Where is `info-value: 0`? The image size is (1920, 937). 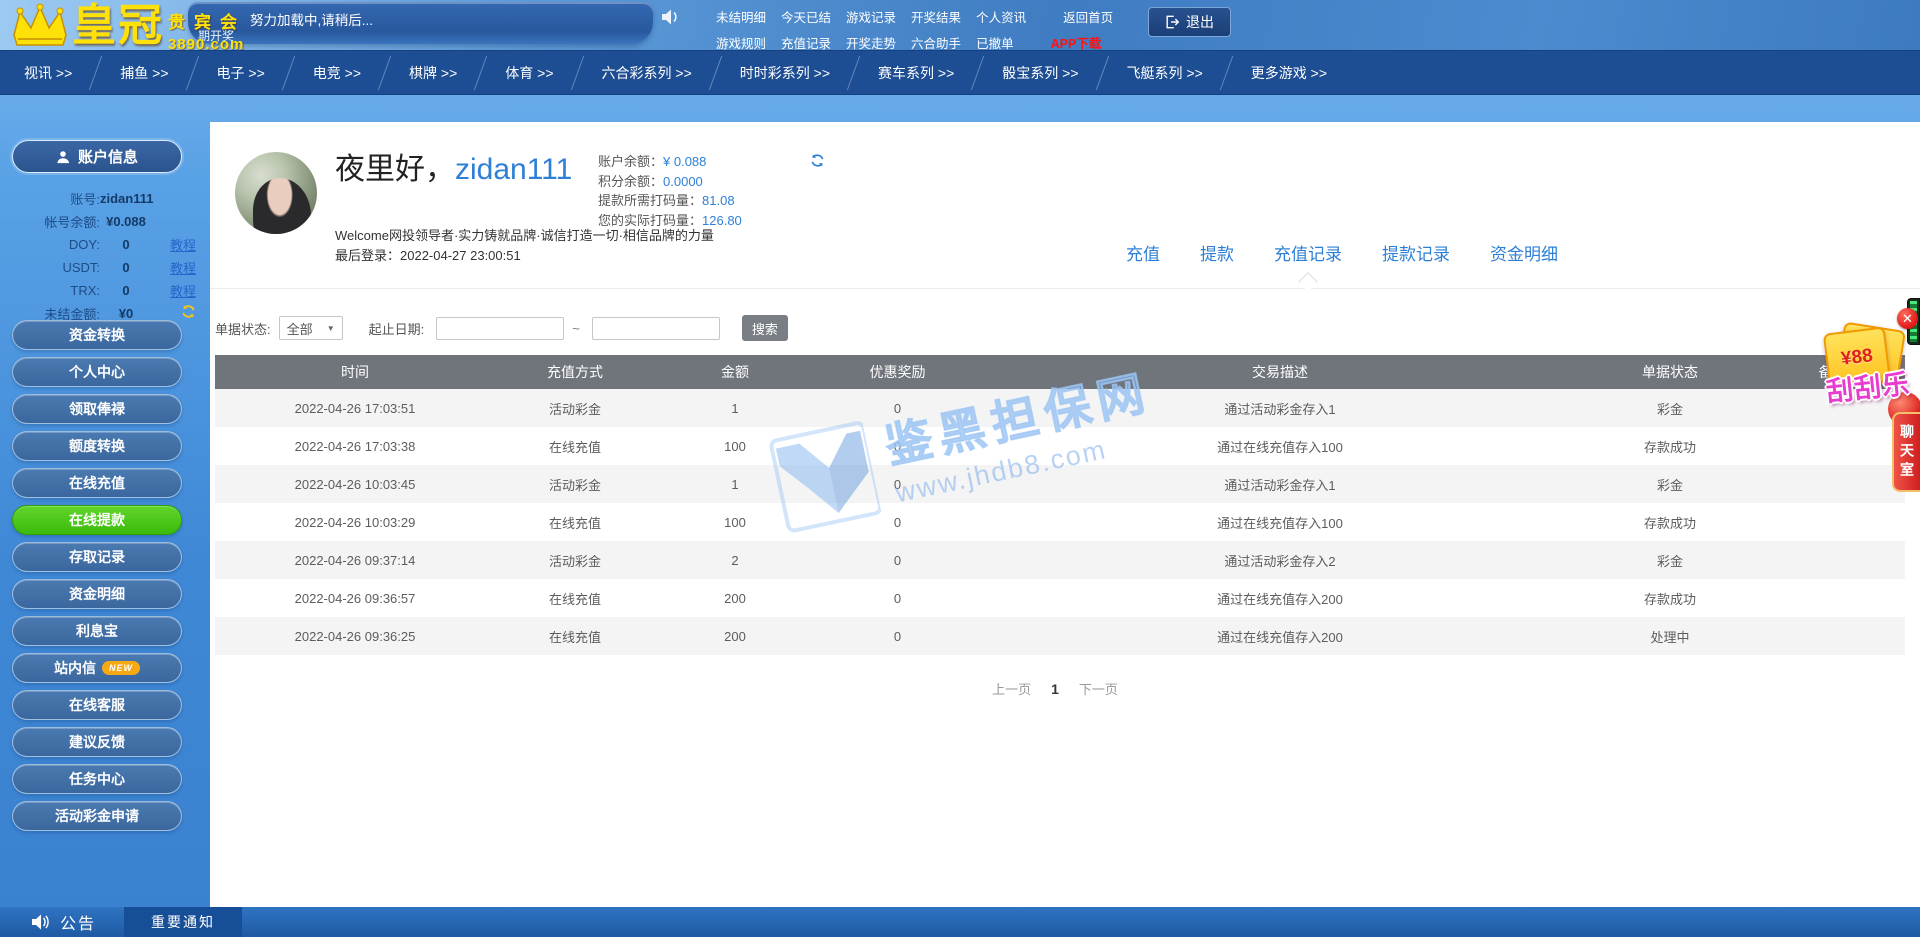
info-value: 0 is located at coordinates (126, 267).